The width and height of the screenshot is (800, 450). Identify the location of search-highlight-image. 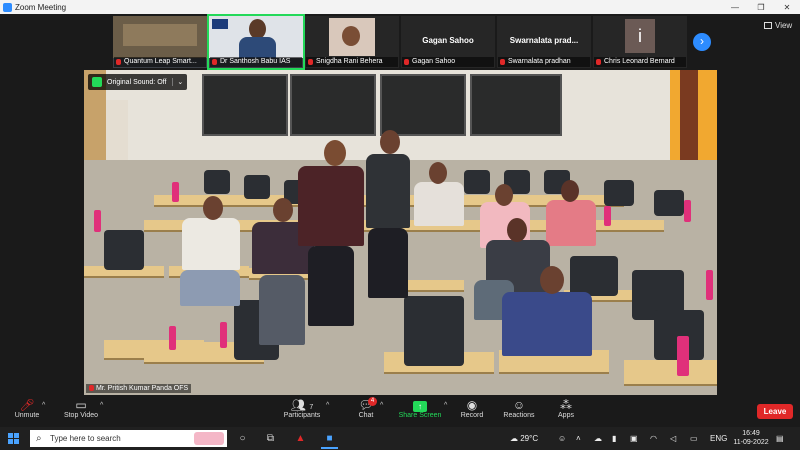
(209, 438).